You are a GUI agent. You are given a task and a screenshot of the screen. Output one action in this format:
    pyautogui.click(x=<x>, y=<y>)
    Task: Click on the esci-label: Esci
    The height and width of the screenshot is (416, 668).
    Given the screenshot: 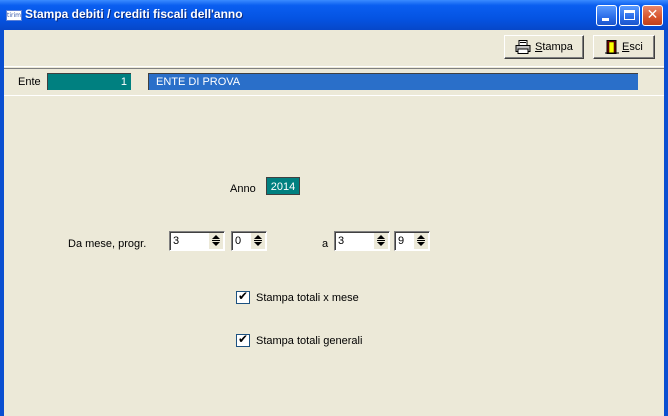 What is the action you would take?
    pyautogui.click(x=632, y=47)
    